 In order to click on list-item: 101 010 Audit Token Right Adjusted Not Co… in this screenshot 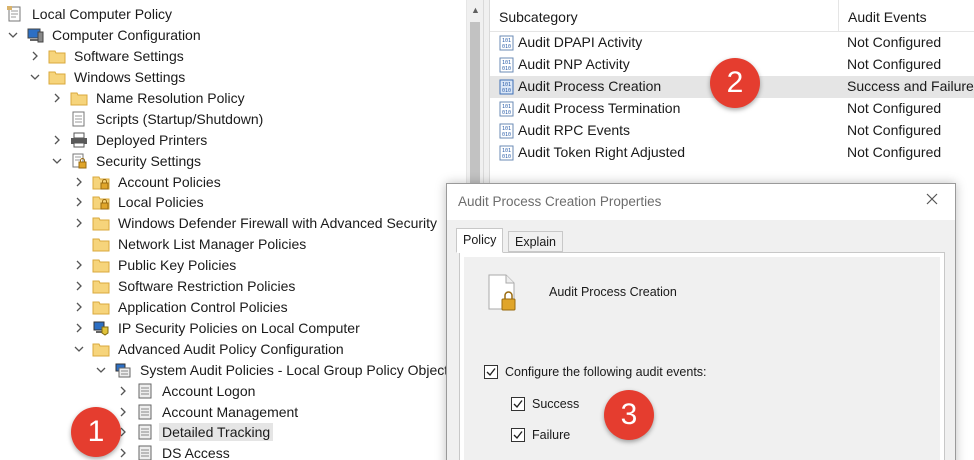, I will do `click(732, 153)`.